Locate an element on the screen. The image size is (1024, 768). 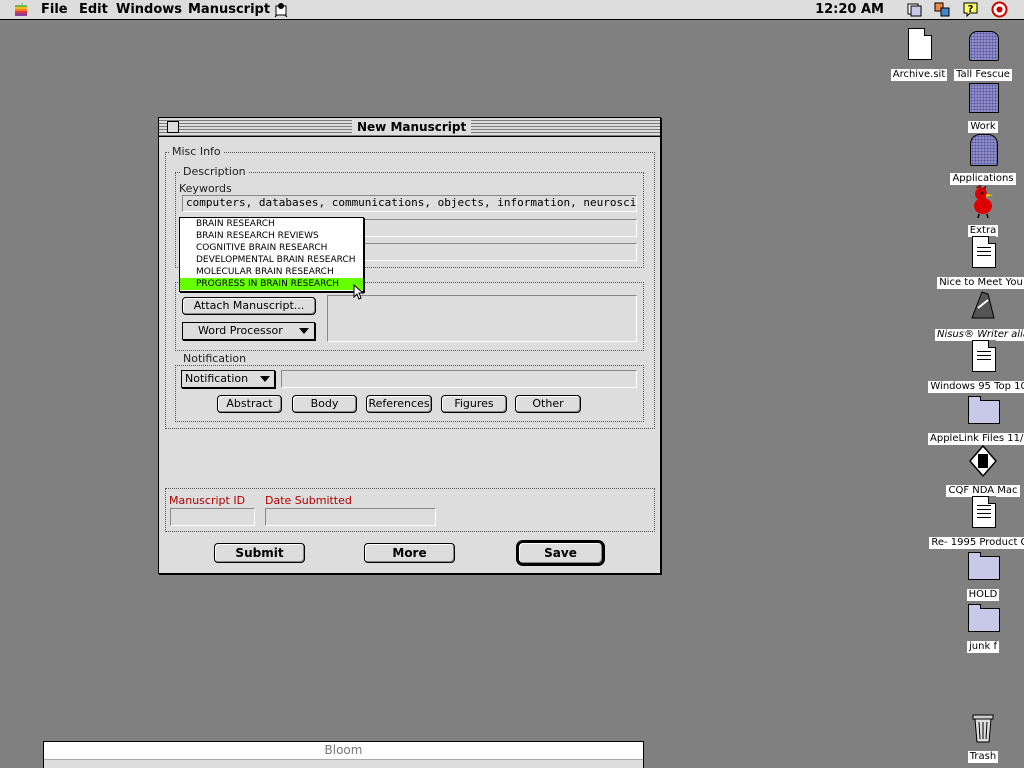
window-title: New Manuscript is located at coordinates (412, 127).